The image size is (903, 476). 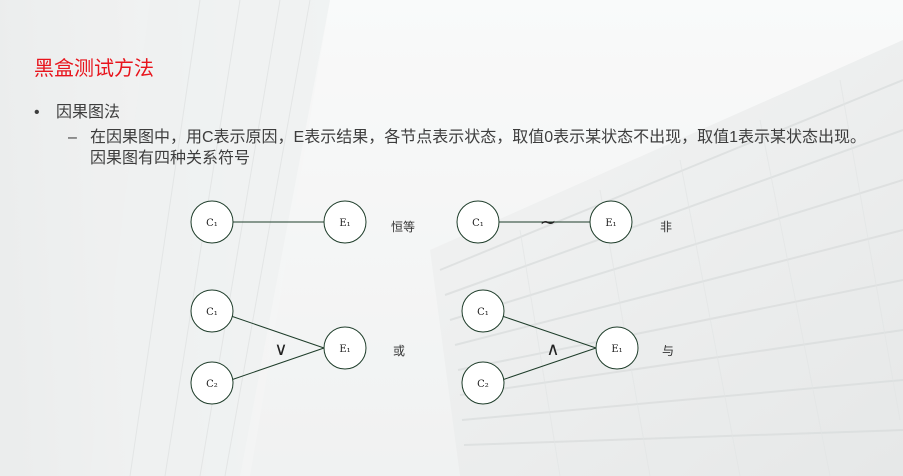 What do you see at coordinates (399, 351) in the screenshot?
I see `or-relation-label: 或` at bounding box center [399, 351].